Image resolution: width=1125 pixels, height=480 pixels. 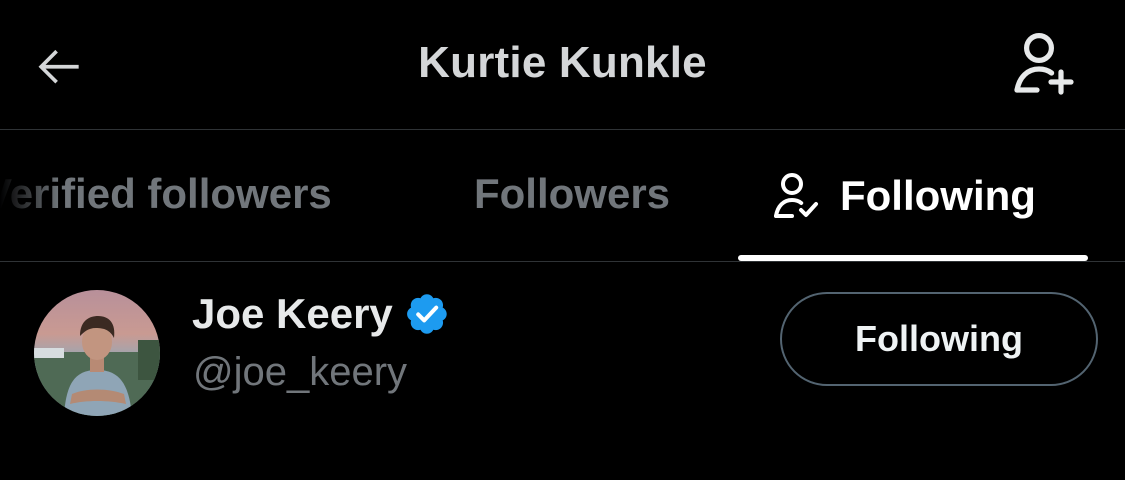 I want to click on following-button: Following, so click(x=939, y=339).